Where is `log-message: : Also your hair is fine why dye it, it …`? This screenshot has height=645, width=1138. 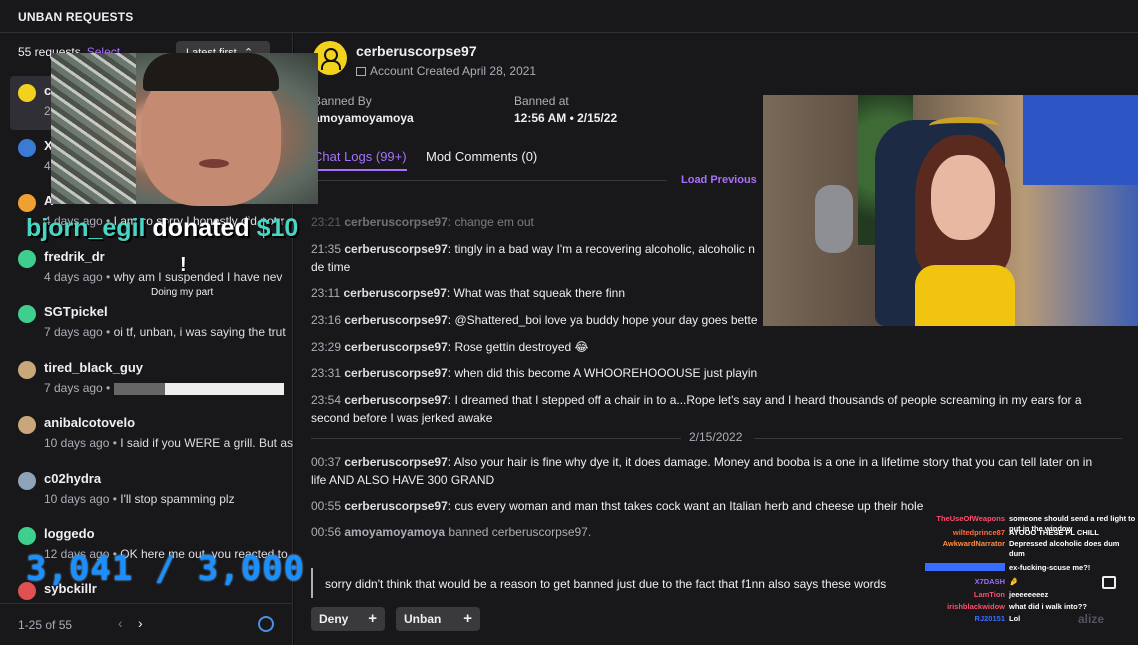 log-message: : Also your hair is fine why dye it, it … is located at coordinates (770, 462).